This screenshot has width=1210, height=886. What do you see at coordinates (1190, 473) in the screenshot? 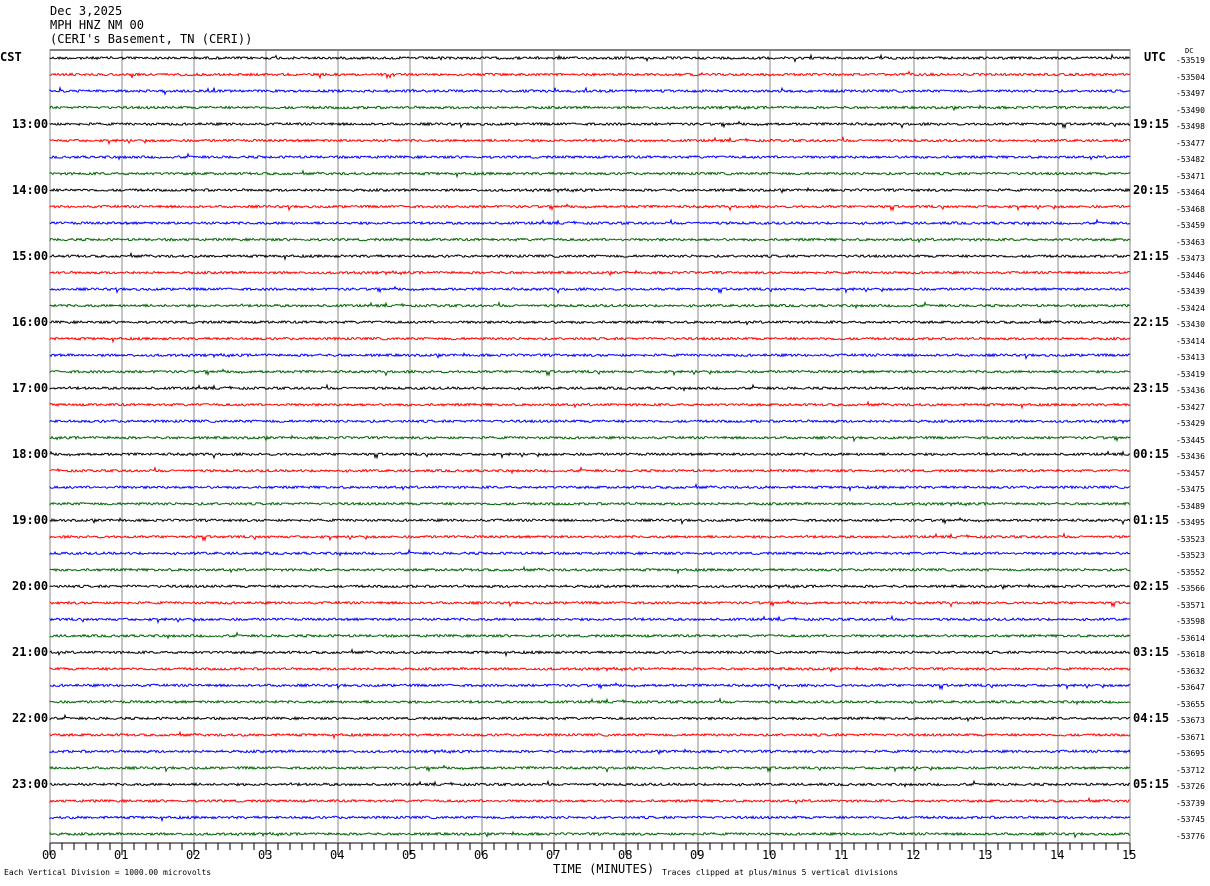
I see `dc-offset-label: -53457` at bounding box center [1190, 473].